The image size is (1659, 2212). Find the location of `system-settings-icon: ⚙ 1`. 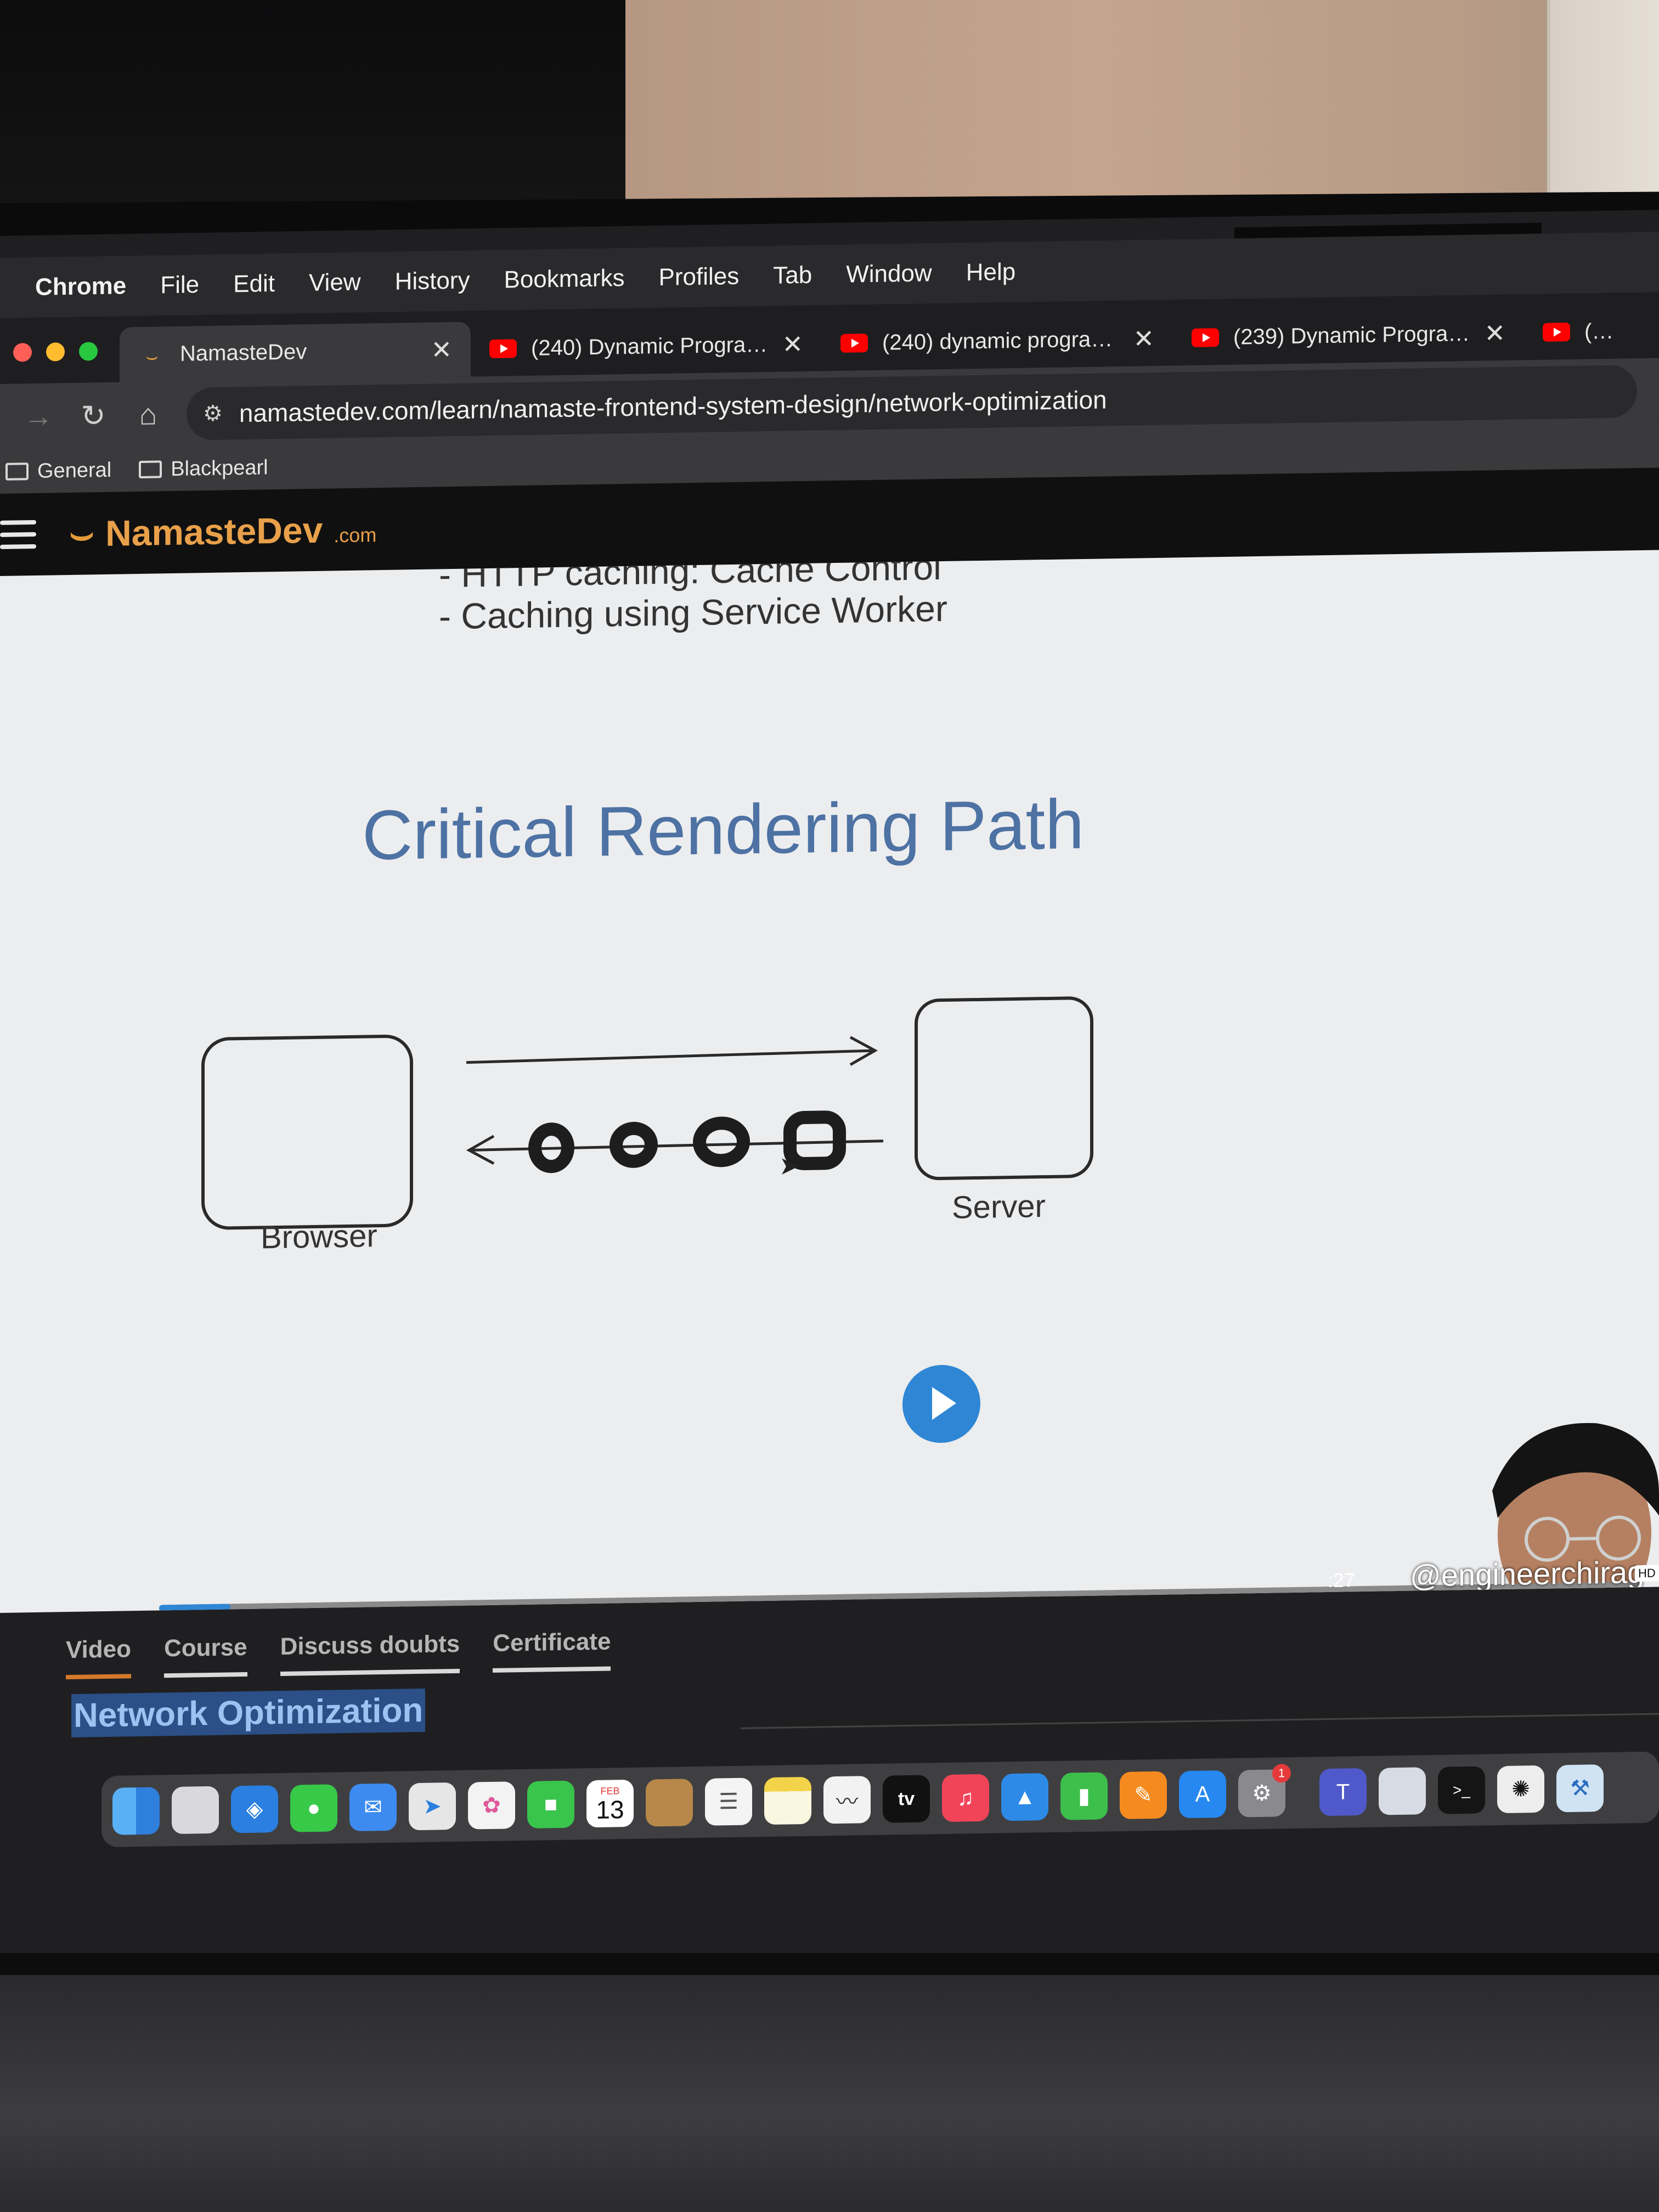

system-settings-icon: ⚙ 1 is located at coordinates (1264, 1791).